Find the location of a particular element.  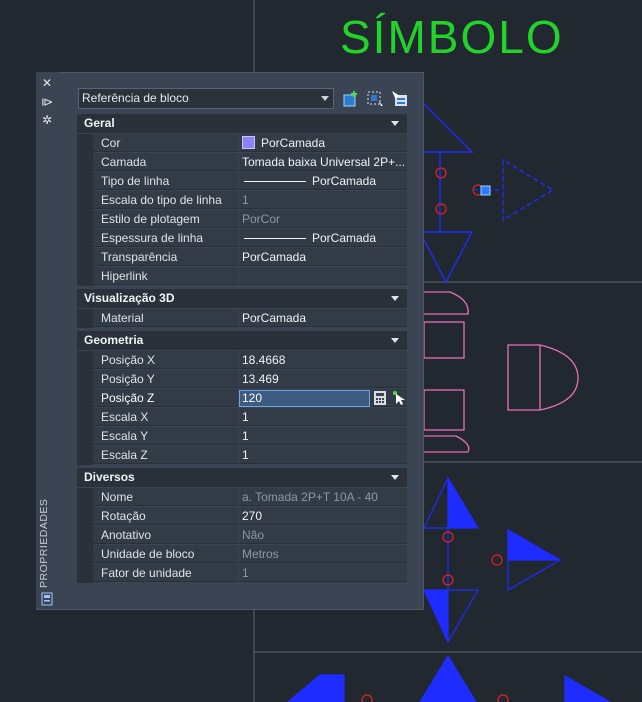

property-row-escala-x: Escala X 1 is located at coordinates (242, 417).